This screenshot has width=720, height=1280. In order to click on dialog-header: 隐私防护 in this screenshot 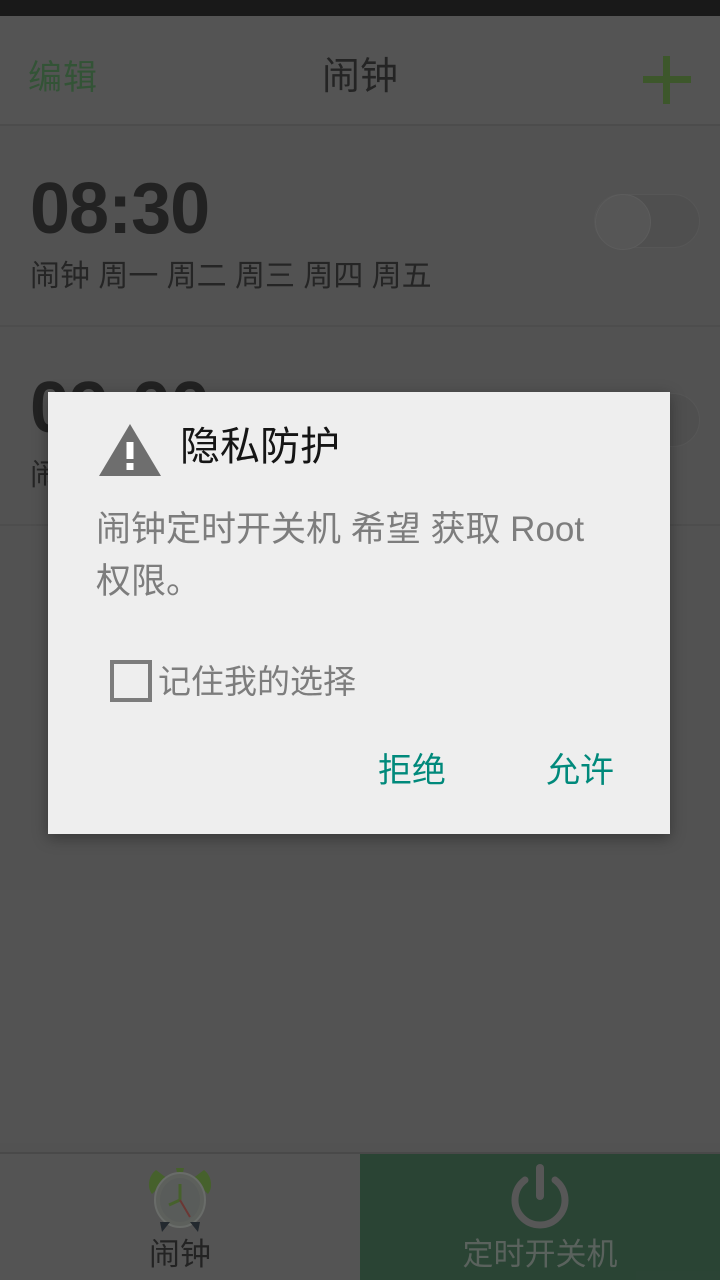, I will do `click(359, 448)`.